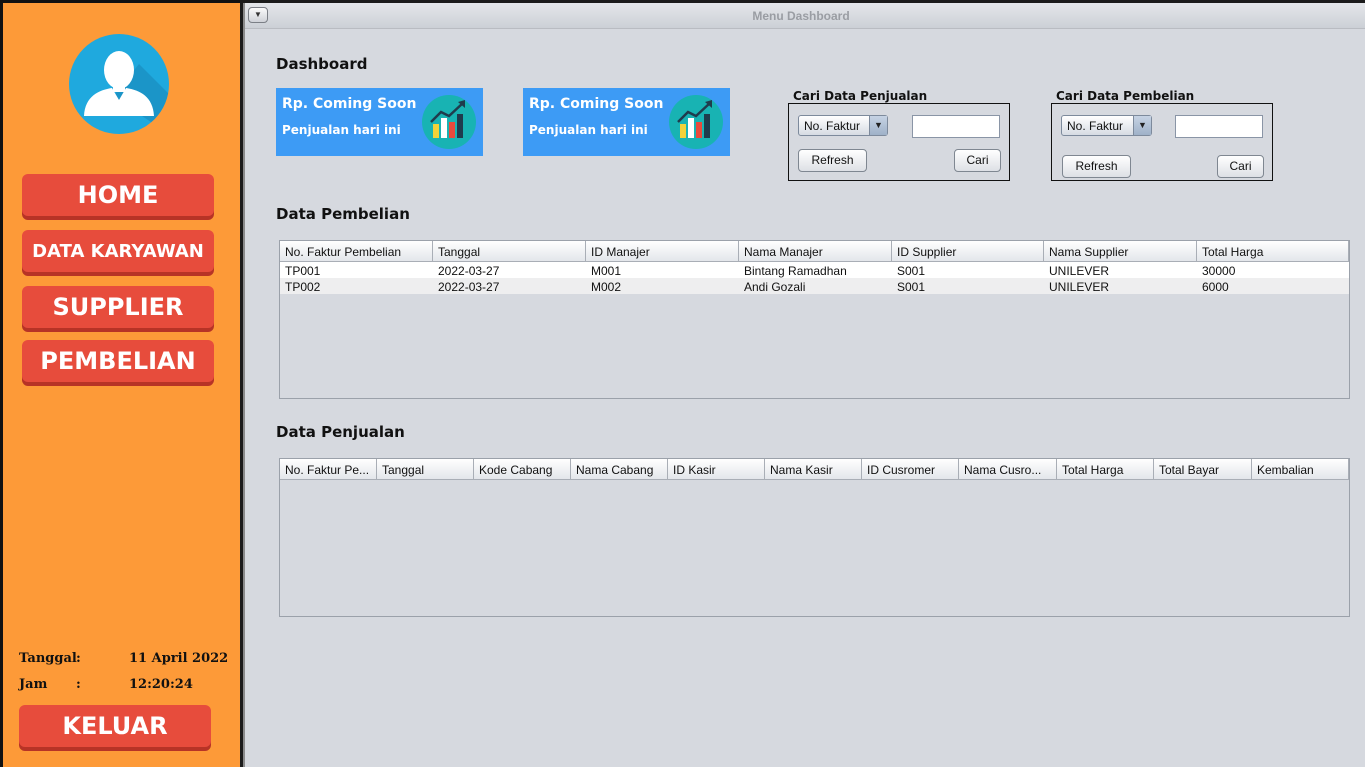  I want to click on pembelian-filter-select: No. Faktur ▼, so click(1106, 125).